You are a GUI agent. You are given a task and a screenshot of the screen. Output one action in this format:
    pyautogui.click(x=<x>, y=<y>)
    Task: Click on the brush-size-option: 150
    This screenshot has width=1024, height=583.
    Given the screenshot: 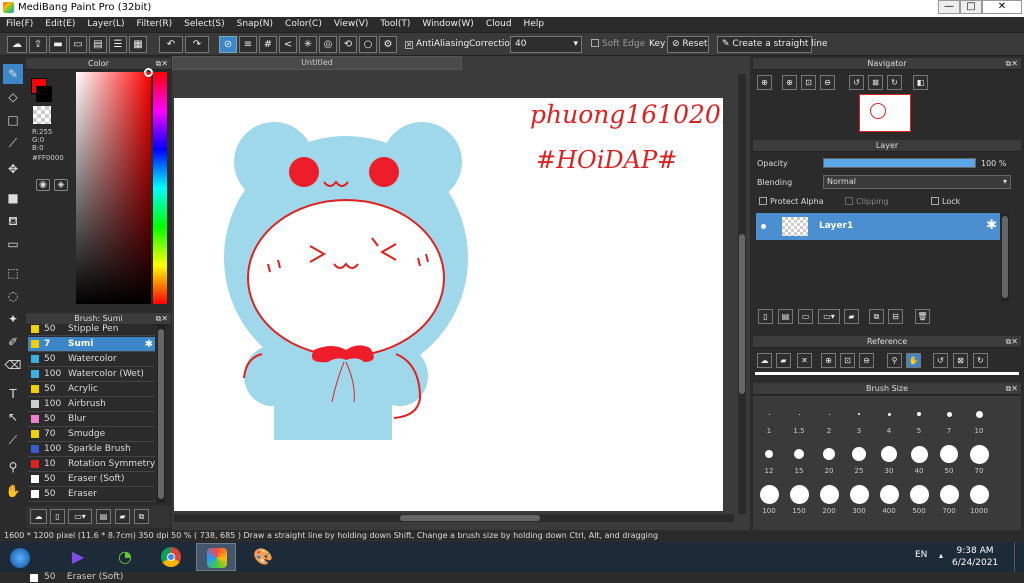 What is the action you would take?
    pyautogui.click(x=799, y=501)
    